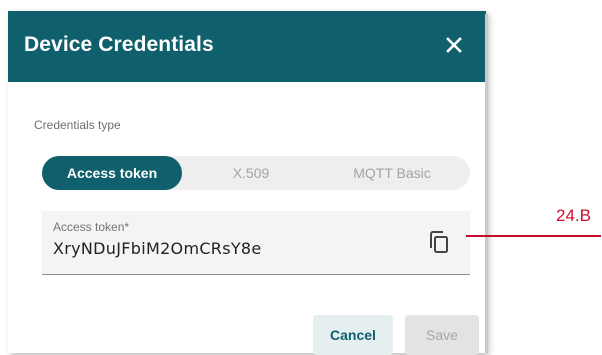  I want to click on copy-button, so click(439, 243).